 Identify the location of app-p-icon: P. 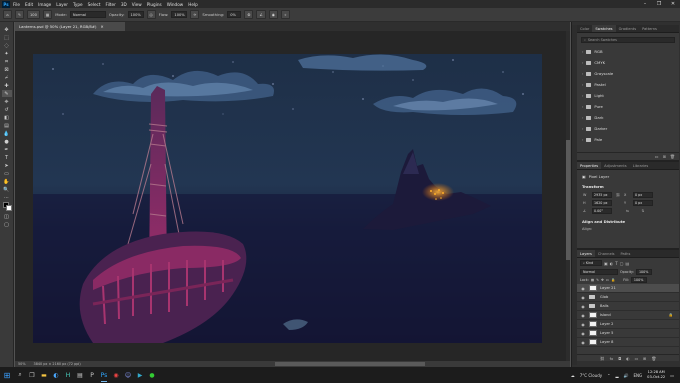
(92, 375).